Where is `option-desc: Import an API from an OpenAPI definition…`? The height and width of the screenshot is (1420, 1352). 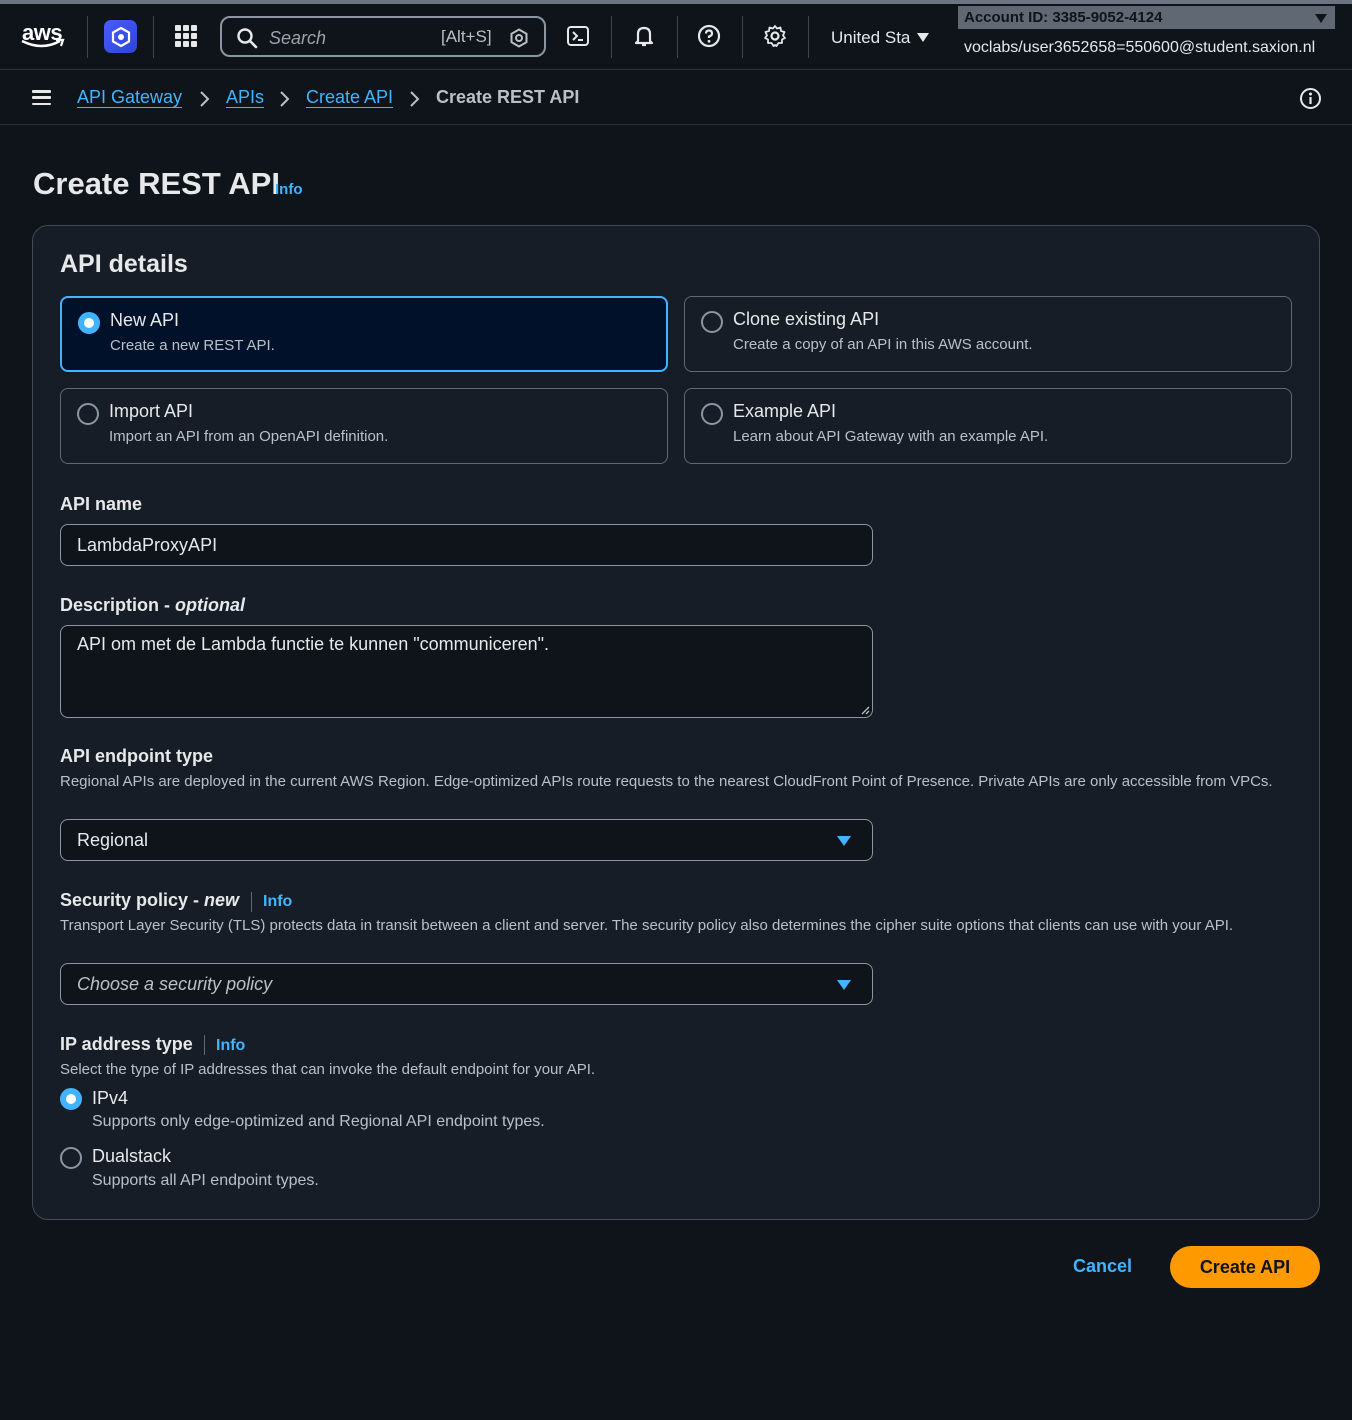
option-desc: Import an API from an OpenAPI definition… is located at coordinates (249, 436).